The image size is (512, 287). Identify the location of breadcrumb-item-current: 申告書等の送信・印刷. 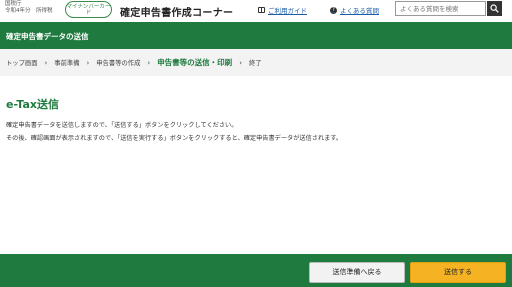
(195, 62).